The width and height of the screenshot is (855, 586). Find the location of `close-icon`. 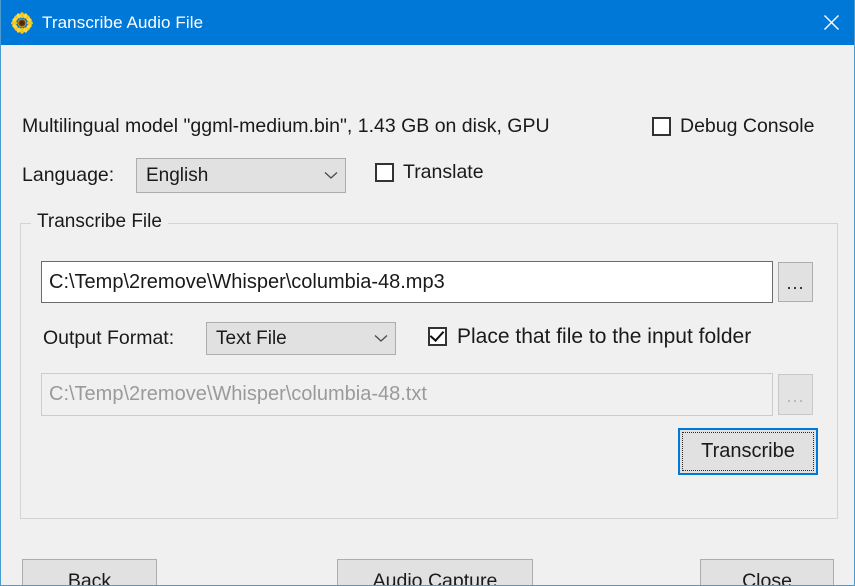

close-icon is located at coordinates (831, 22).